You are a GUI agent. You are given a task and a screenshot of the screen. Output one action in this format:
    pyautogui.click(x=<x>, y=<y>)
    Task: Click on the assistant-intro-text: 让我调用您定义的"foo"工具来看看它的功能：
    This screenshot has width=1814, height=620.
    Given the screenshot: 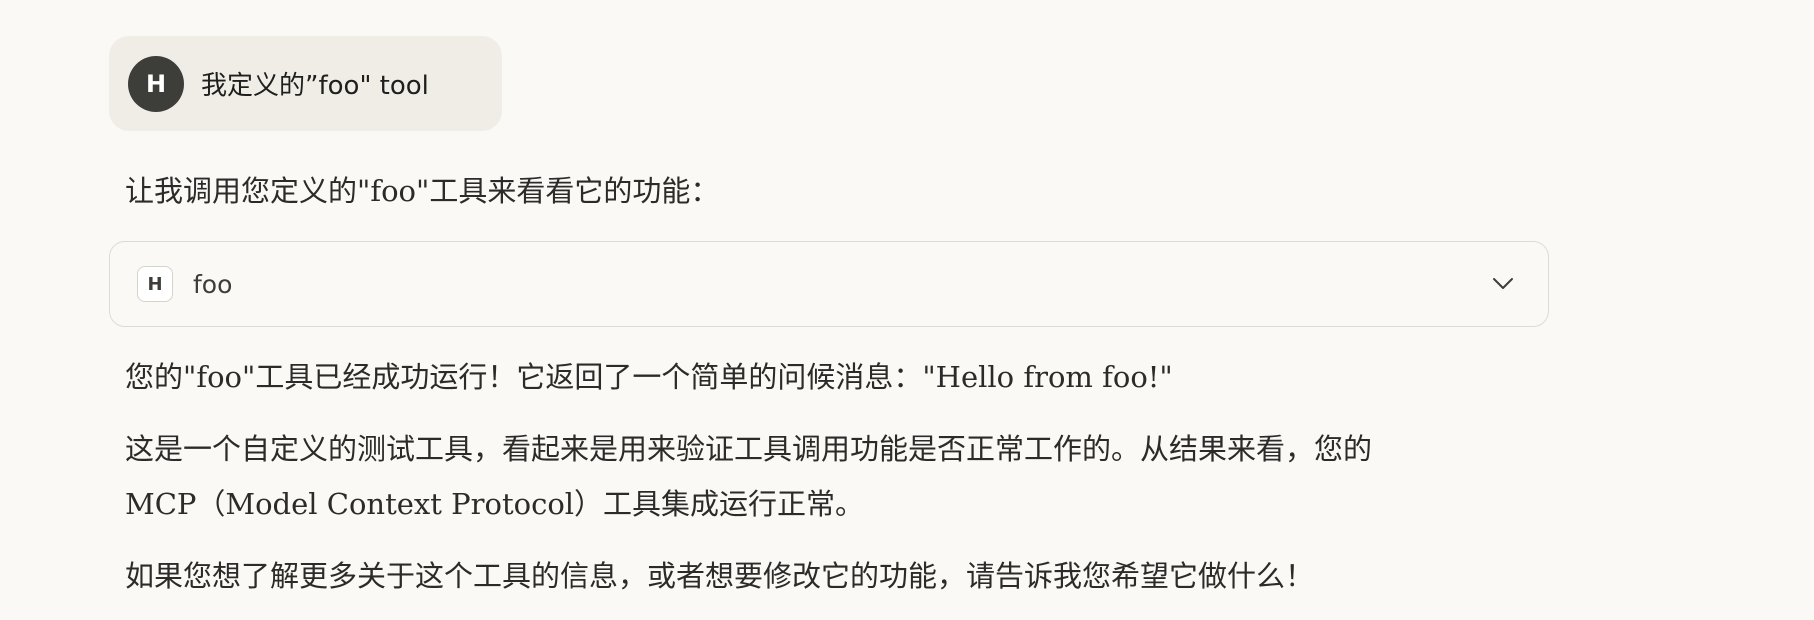 What is the action you would take?
    pyautogui.click(x=422, y=191)
    